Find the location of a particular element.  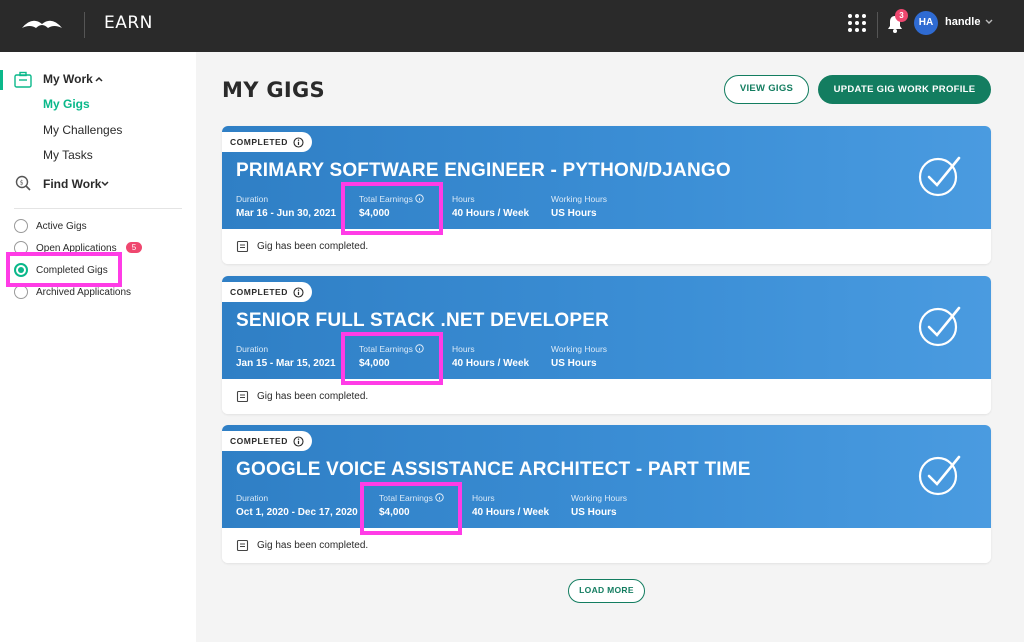

sidebar-item-my-gigs: My Gigs is located at coordinates (66, 104).